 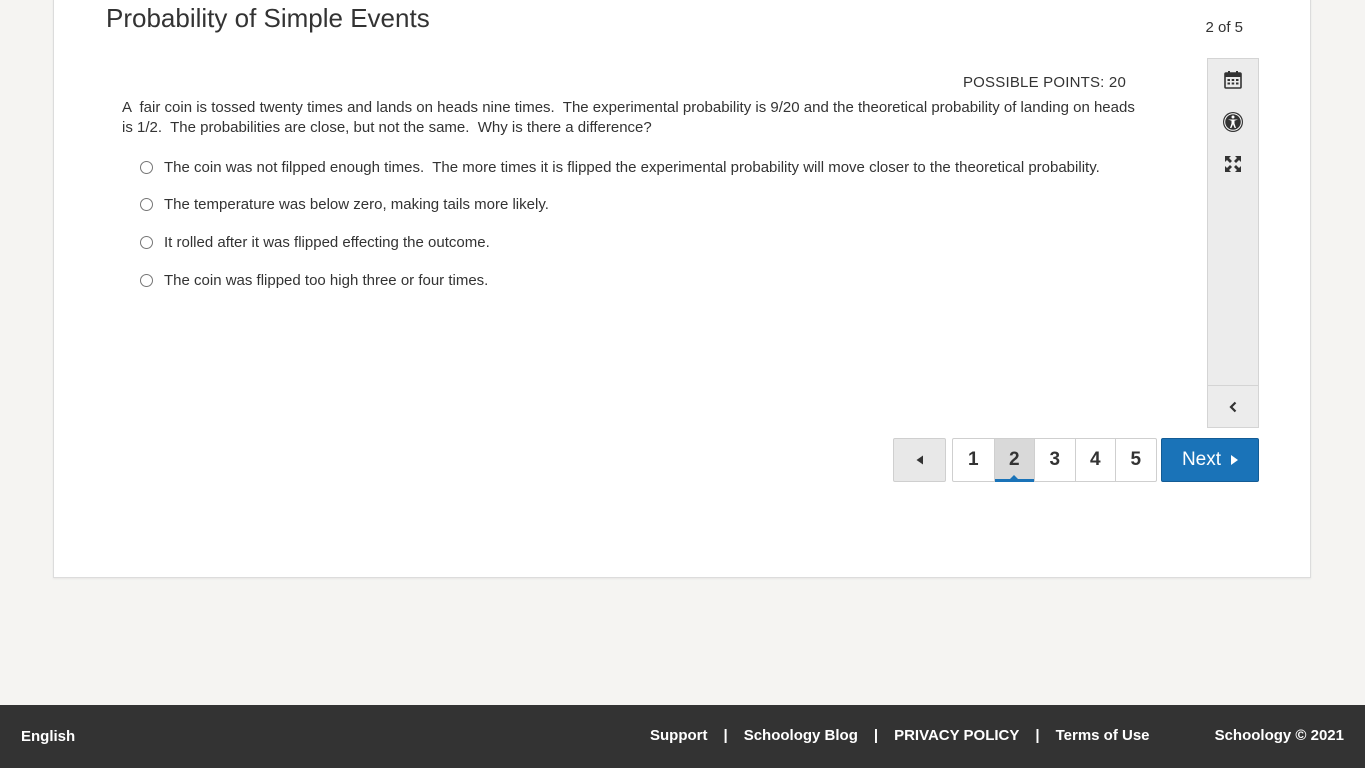 I want to click on copyright-text: Schoology © 2021, so click(x=1279, y=735).